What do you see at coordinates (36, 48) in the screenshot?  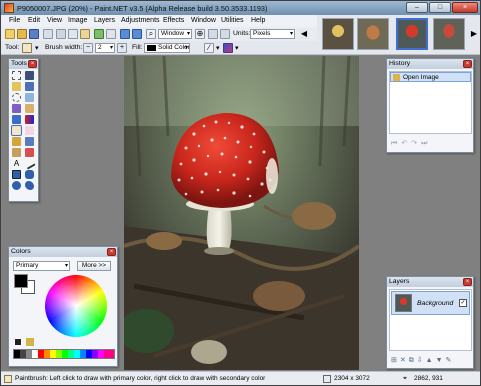 I see `tool-dropdown-arrow: ▾` at bounding box center [36, 48].